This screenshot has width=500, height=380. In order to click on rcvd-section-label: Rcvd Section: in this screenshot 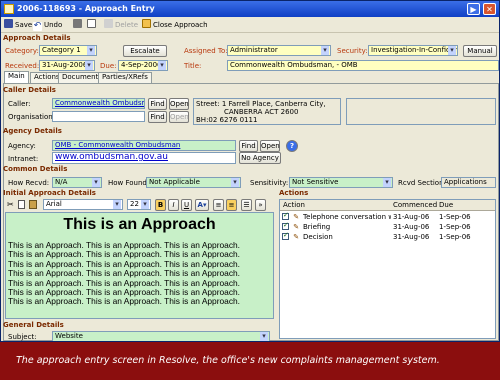, I will do `click(422, 183)`.